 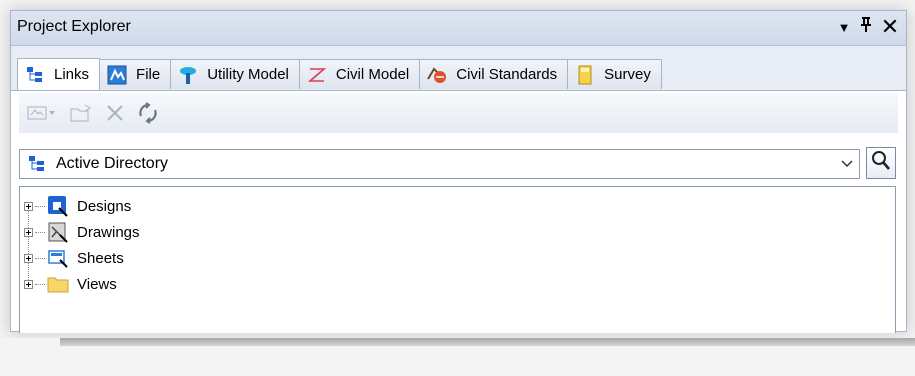 I want to click on tab-civil-standards: Civil Standards, so click(x=494, y=74).